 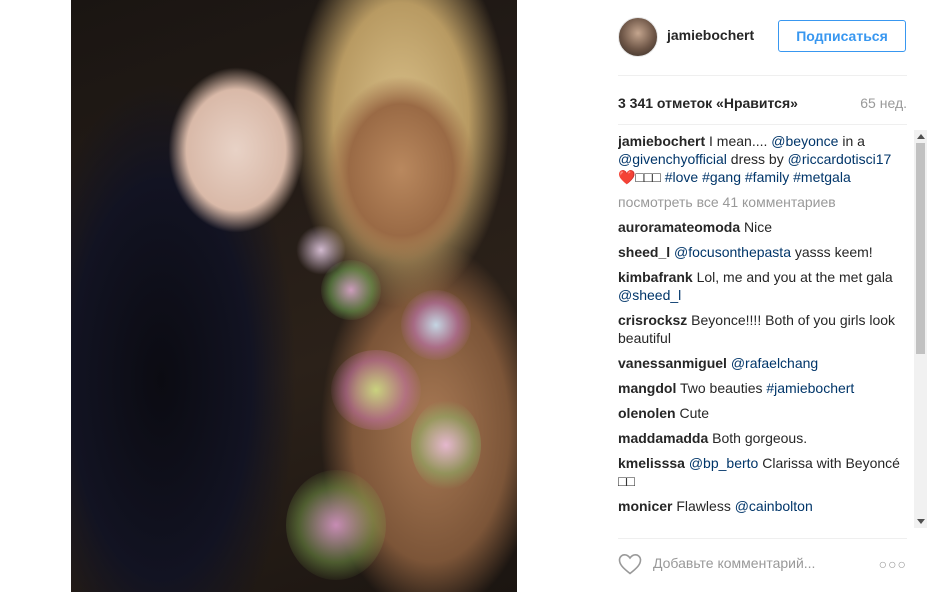 What do you see at coordinates (651, 463) in the screenshot?
I see `comment-username: kmelisssa` at bounding box center [651, 463].